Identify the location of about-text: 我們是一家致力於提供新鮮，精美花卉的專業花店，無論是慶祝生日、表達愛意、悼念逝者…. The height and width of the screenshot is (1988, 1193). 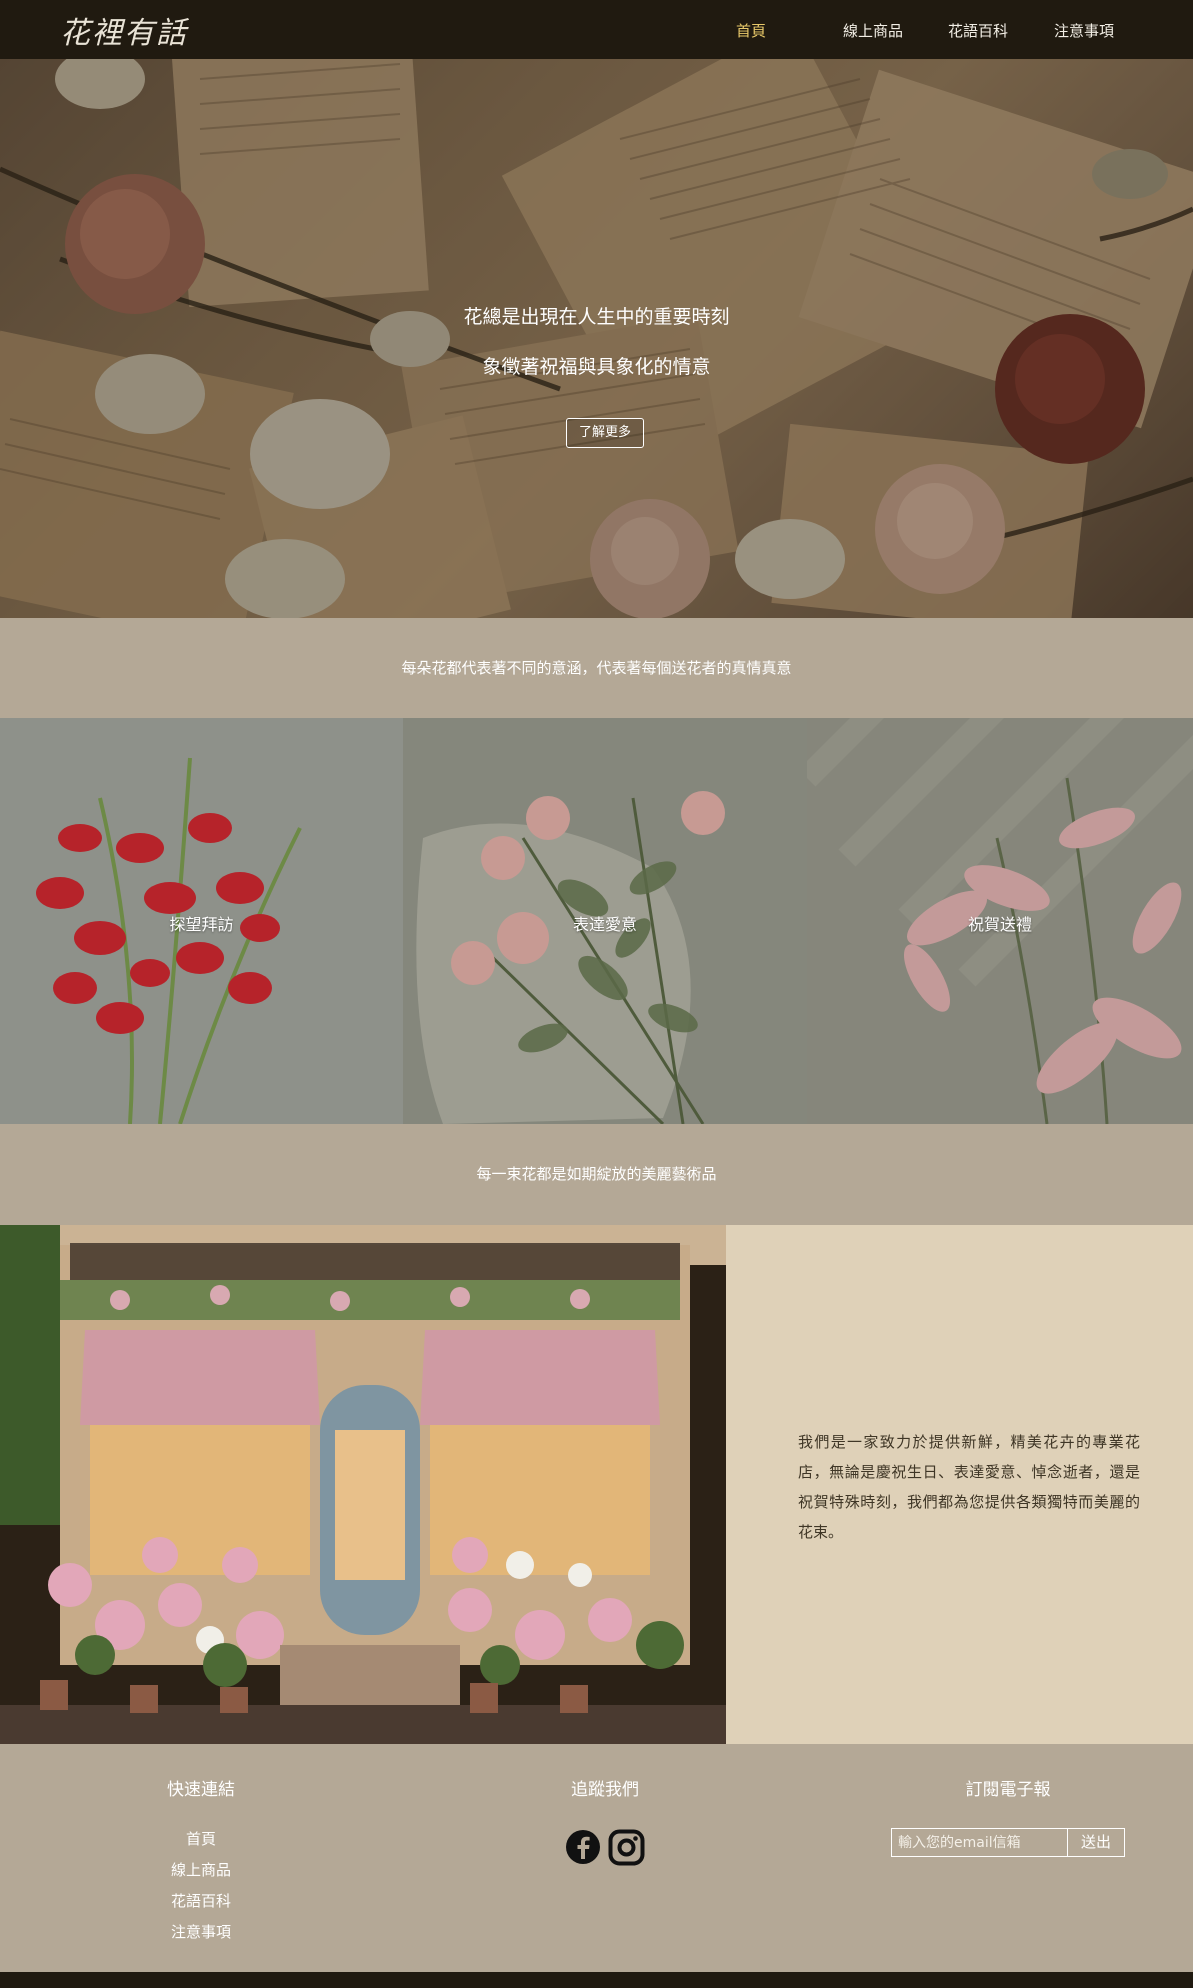
(969, 1487).